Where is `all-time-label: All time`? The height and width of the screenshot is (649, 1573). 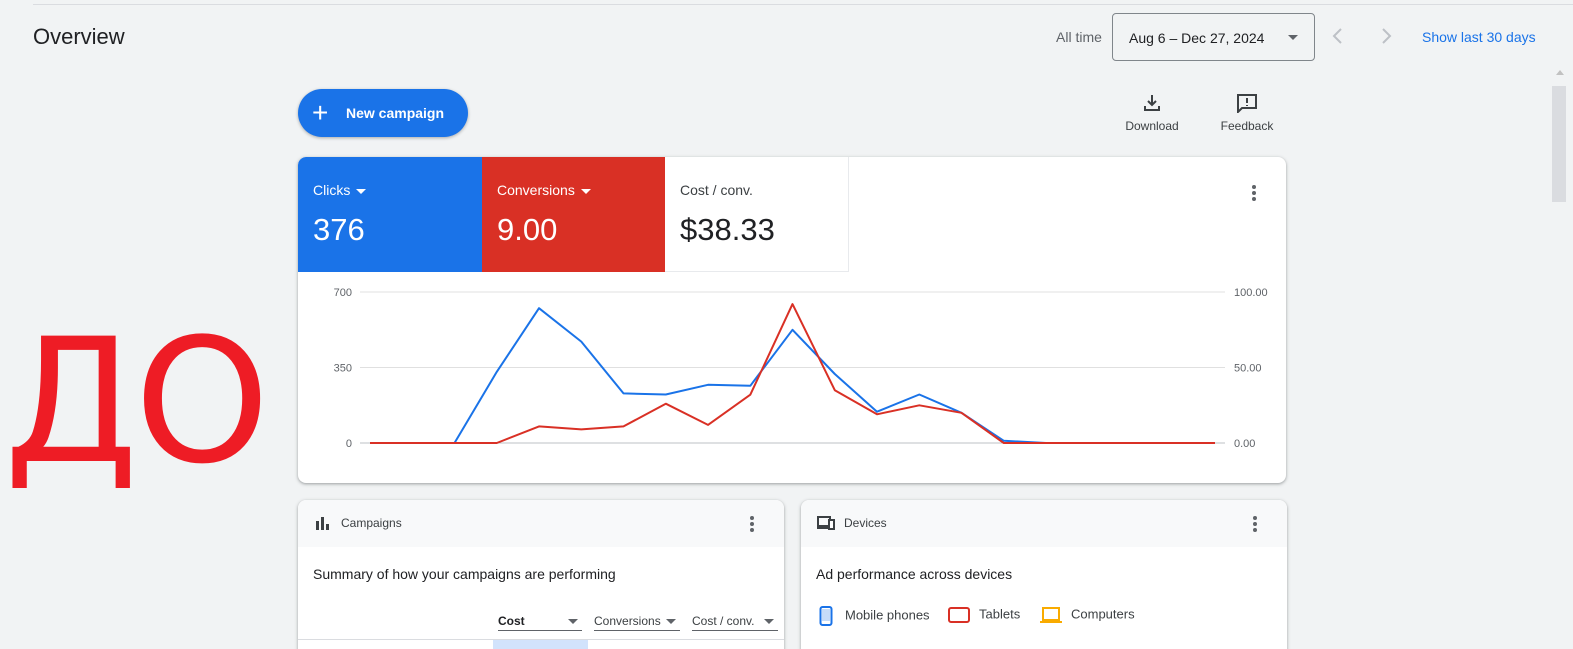
all-time-label: All time is located at coordinates (1079, 37).